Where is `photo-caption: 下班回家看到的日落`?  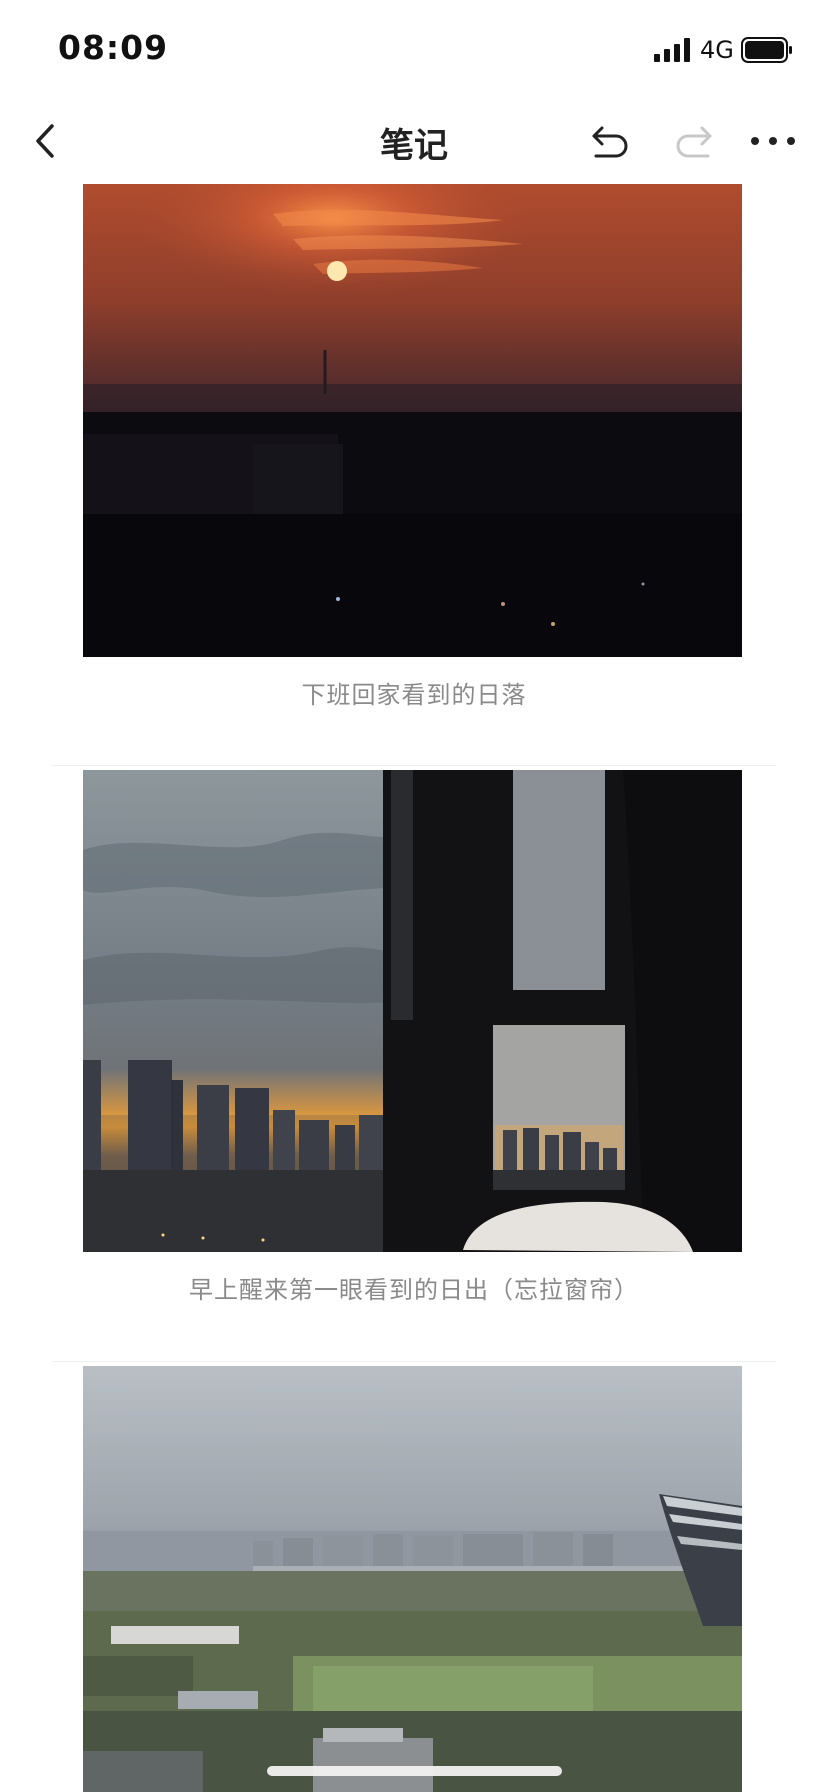
photo-caption: 下班回家看到的日落 is located at coordinates (414, 695).